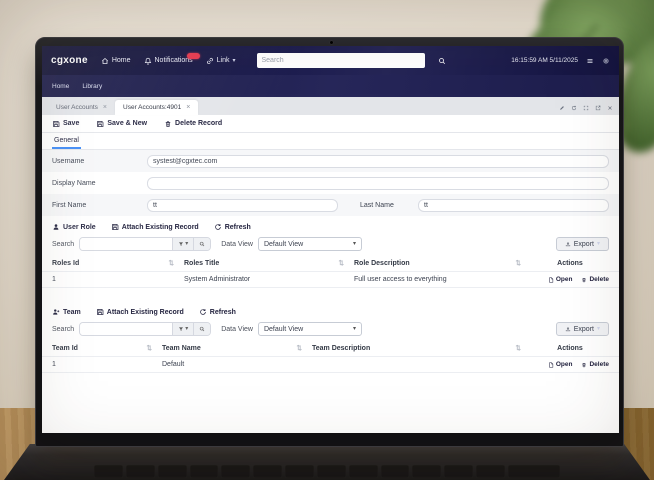 The image size is (654, 480). Describe the element at coordinates (590, 61) in the screenshot. I see `menu-list-icon` at that location.